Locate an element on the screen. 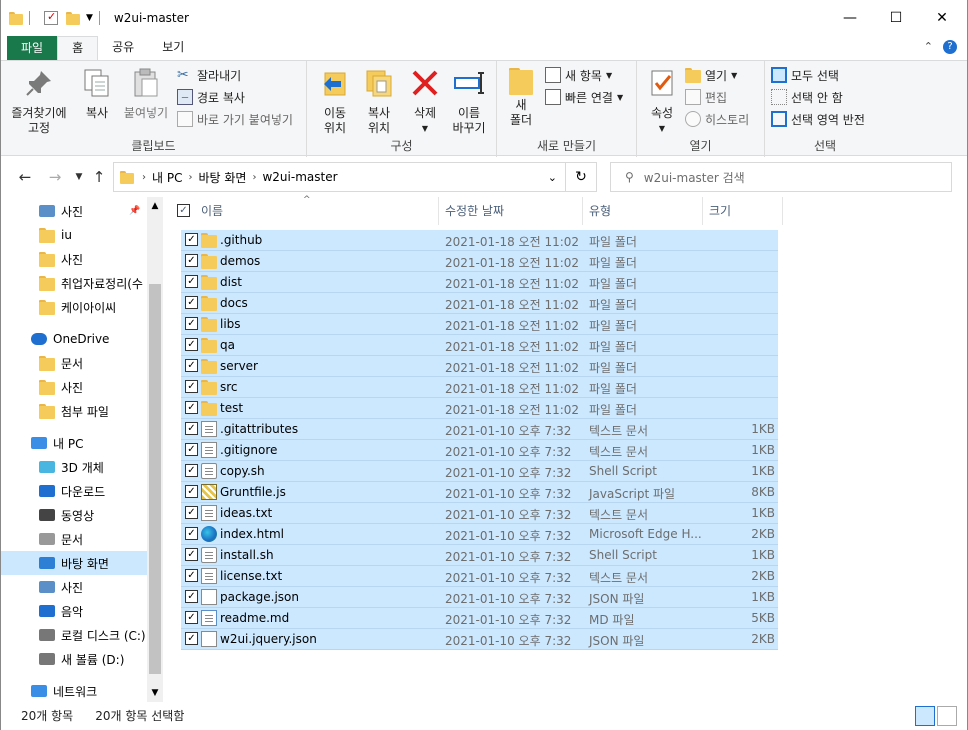  help-icon: ? is located at coordinates (950, 47).